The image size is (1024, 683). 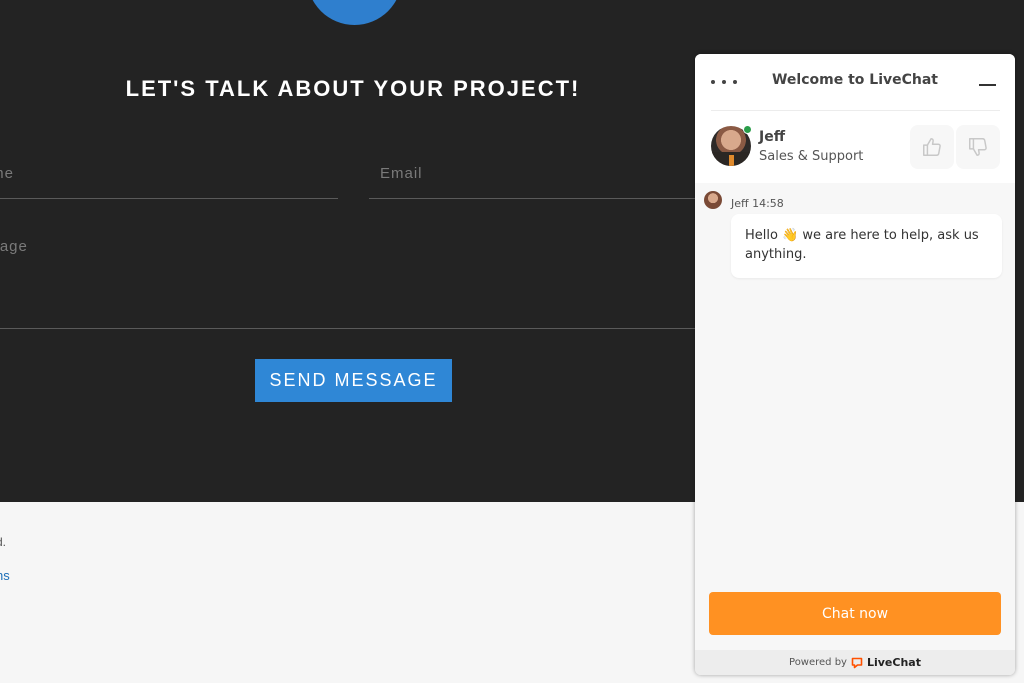 I want to click on footer-link: ns, so click(x=5, y=575).